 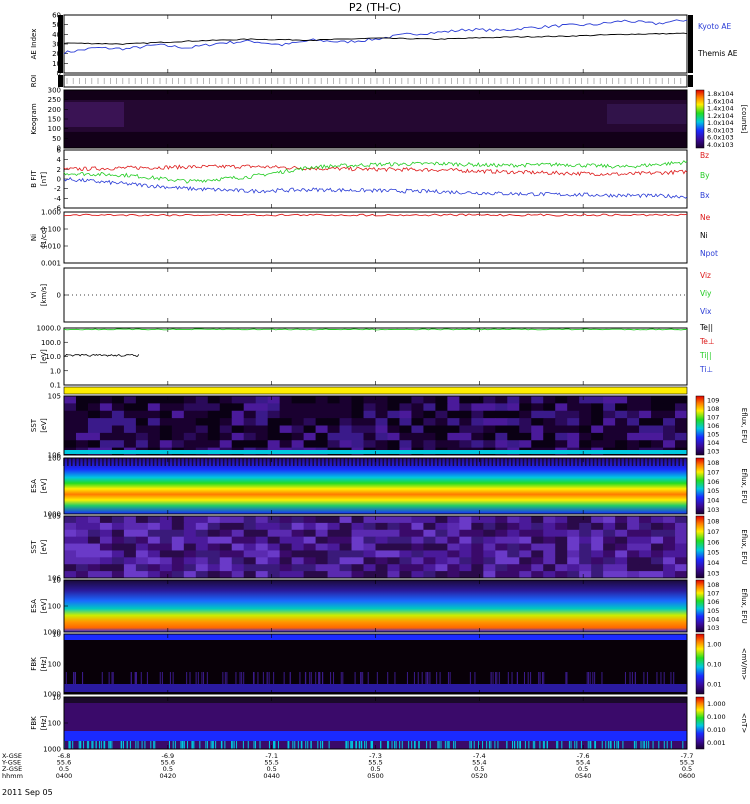 What do you see at coordinates (690, 44) in the screenshot?
I see `ae-right-bar` at bounding box center [690, 44].